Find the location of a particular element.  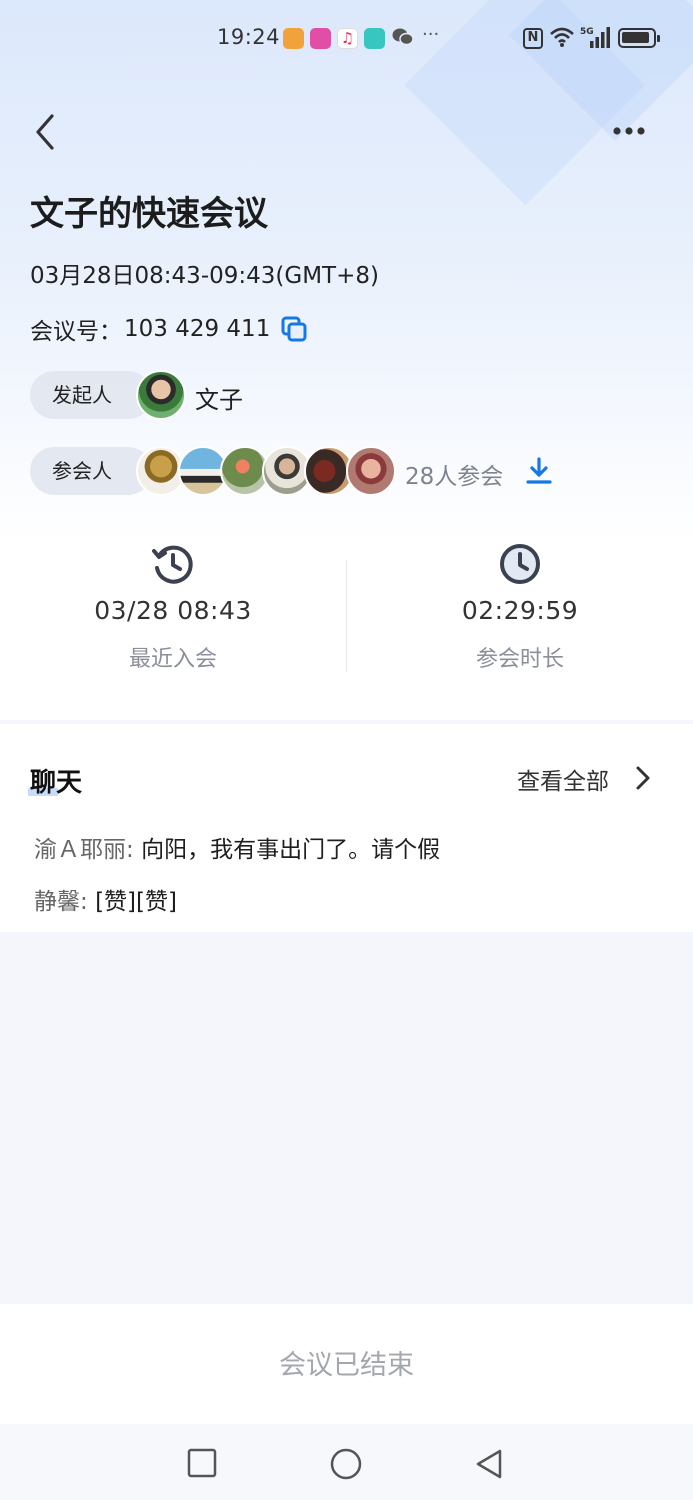

music-app-icon: ♫ is located at coordinates (347, 38).